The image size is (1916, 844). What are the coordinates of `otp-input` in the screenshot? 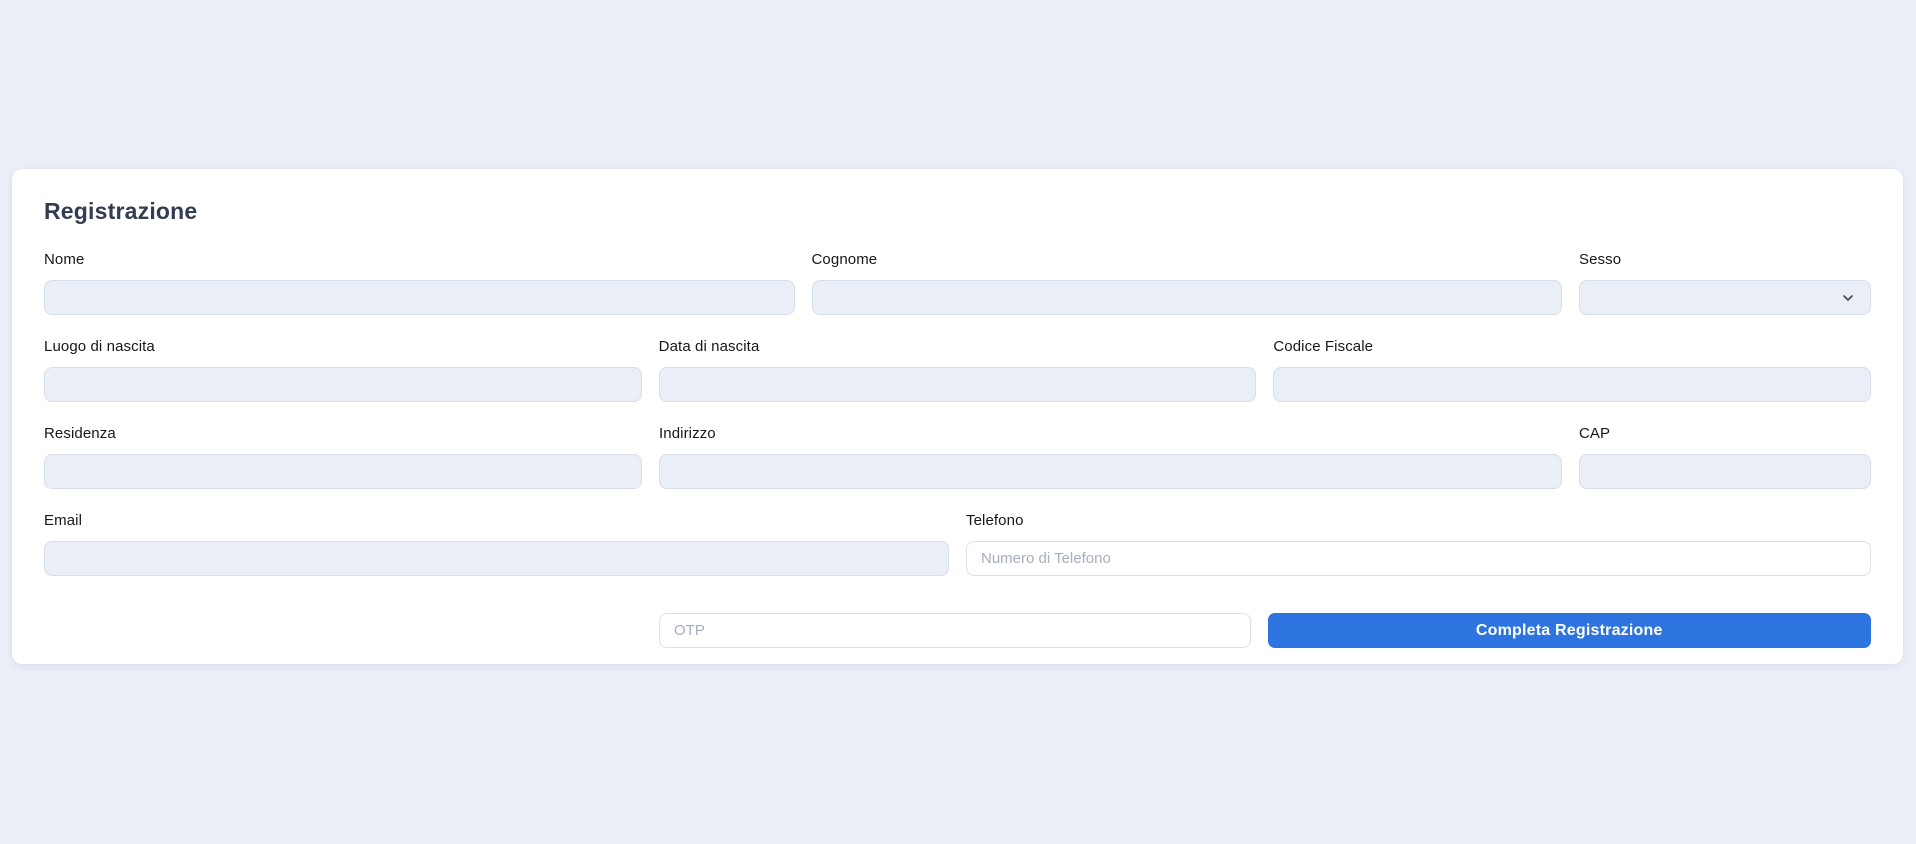 It's located at (955, 630).